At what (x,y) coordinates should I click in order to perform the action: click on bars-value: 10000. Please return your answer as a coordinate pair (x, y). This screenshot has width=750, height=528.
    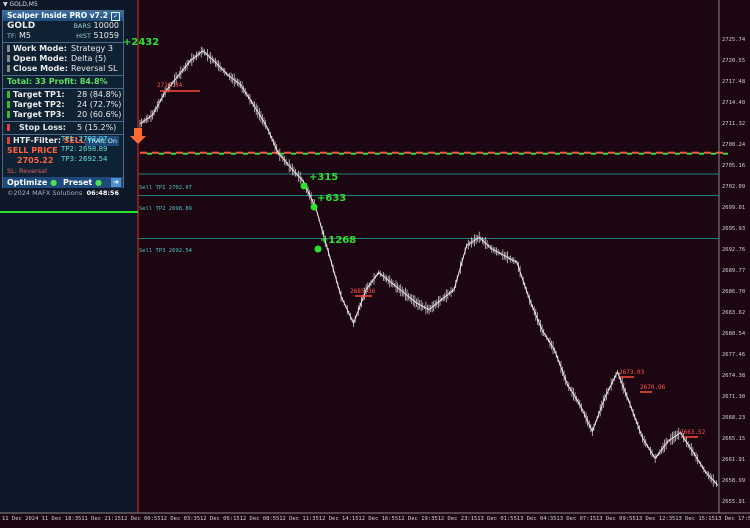
    Looking at the image, I should click on (106, 25).